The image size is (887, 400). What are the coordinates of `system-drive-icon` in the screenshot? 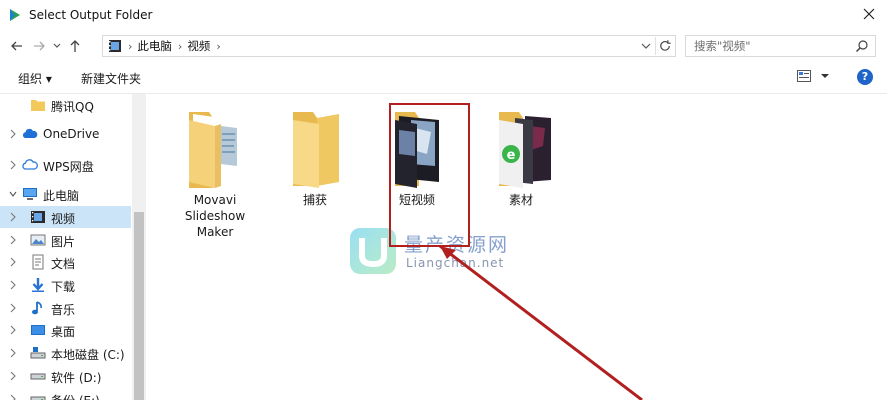 It's located at (38, 353).